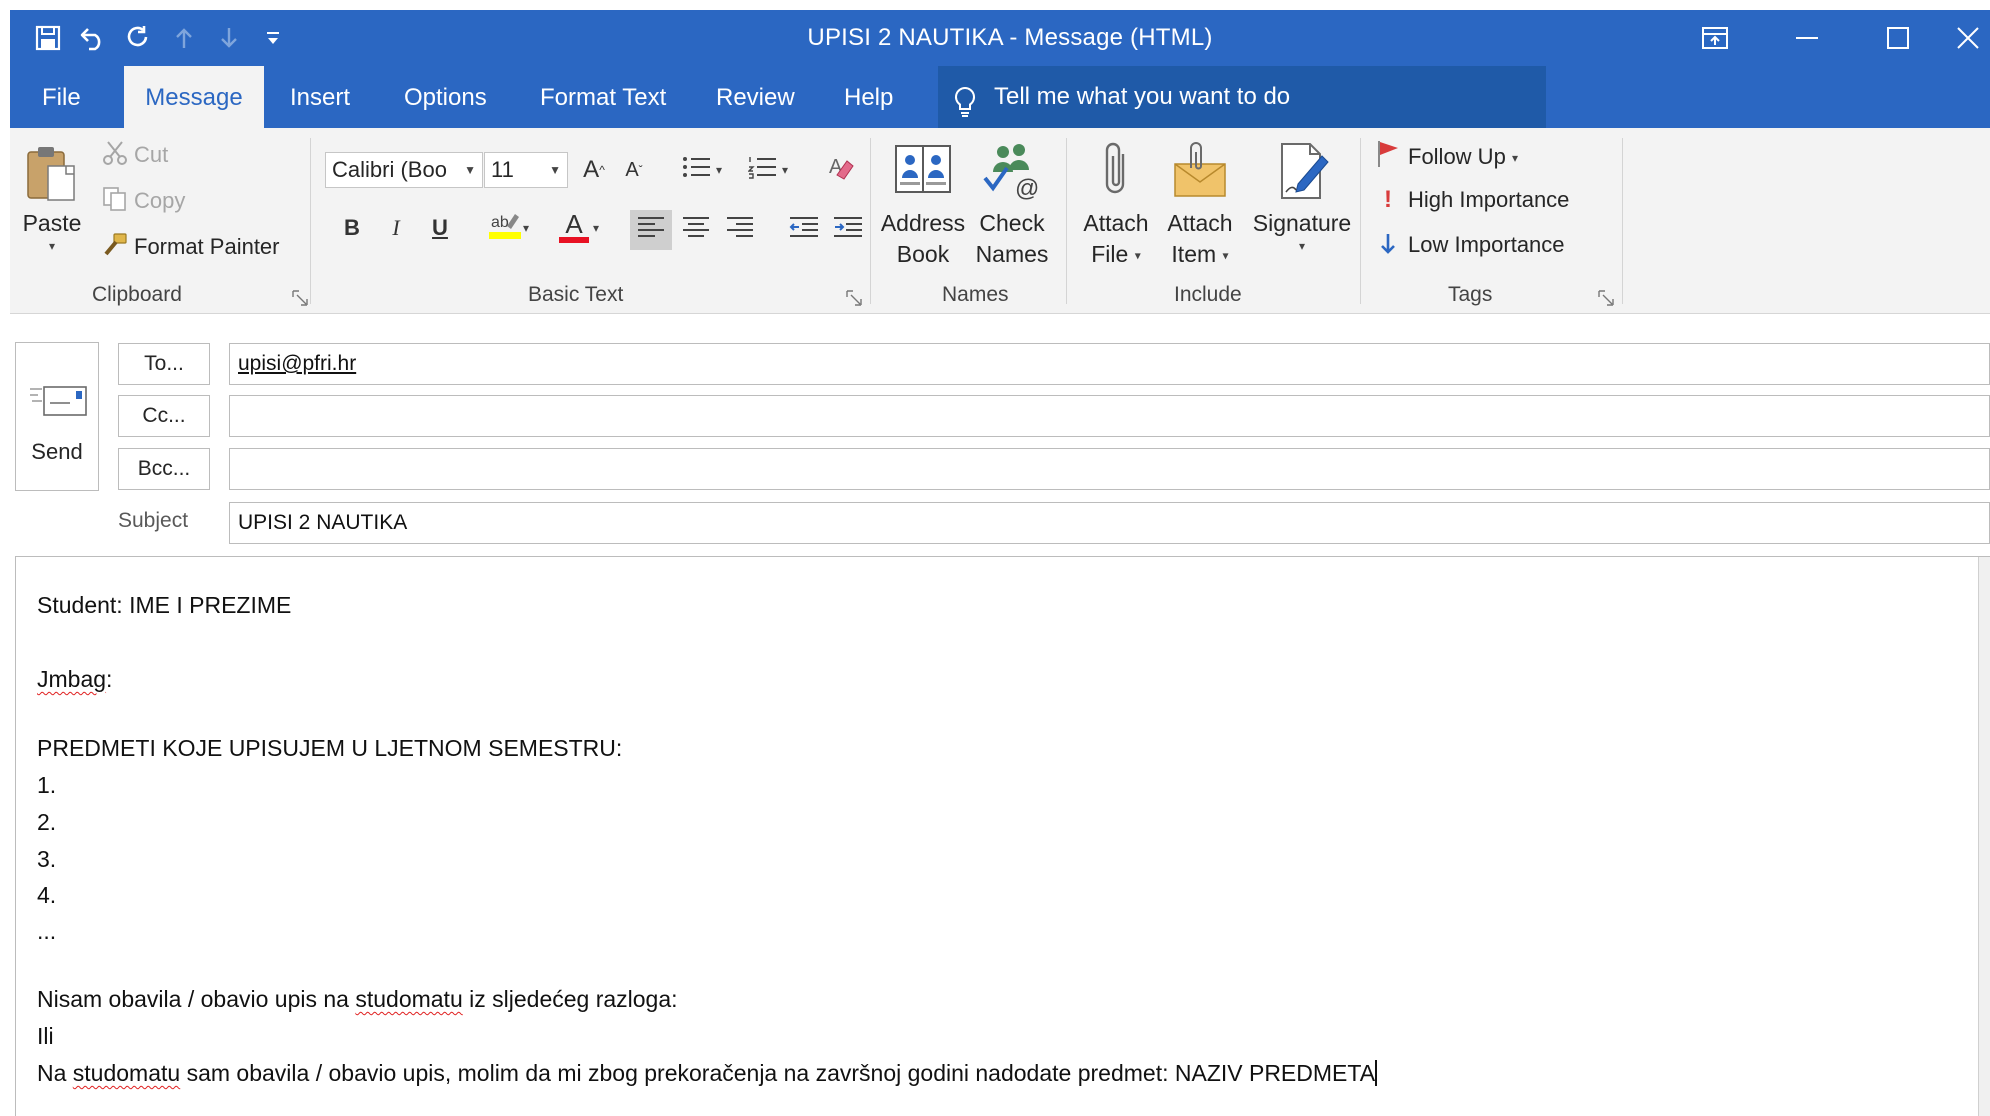  Describe the element at coordinates (404, 170) in the screenshot. I see `font-name-combo: Calibri (Boo ▼` at that location.